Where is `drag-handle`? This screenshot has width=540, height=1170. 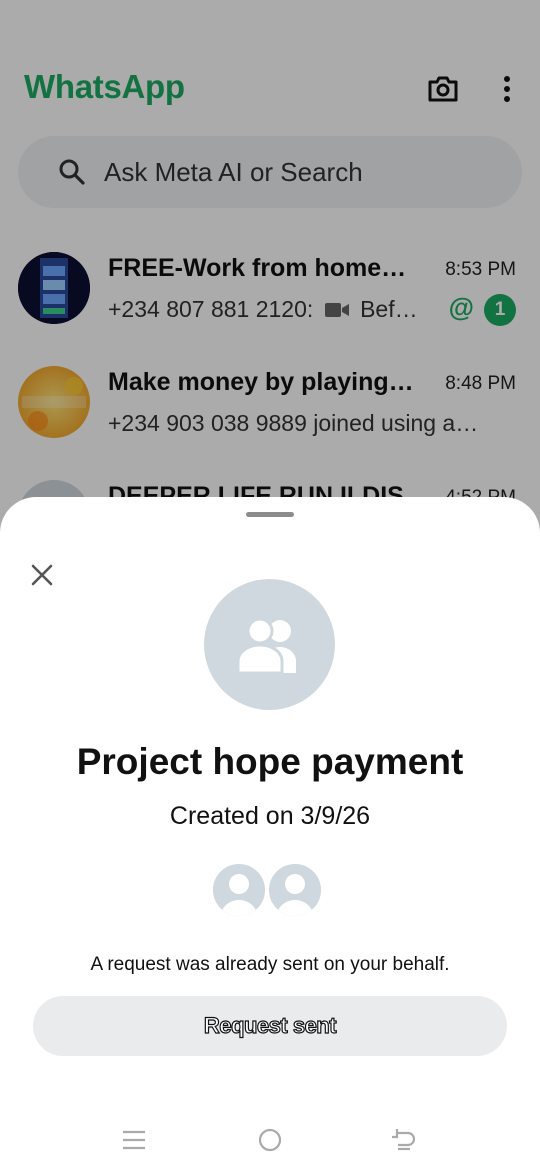
drag-handle is located at coordinates (270, 514).